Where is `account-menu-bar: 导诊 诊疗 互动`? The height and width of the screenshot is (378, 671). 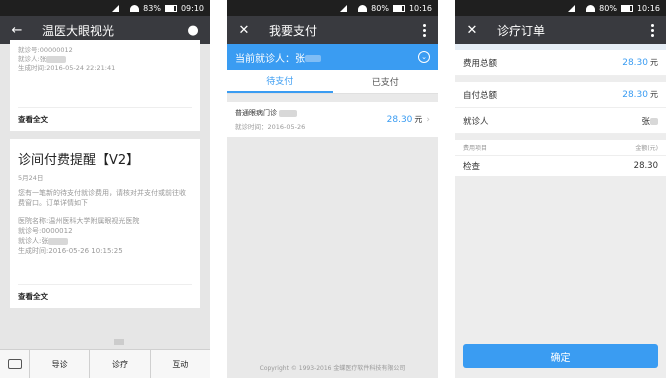 account-menu-bar: 导诊 诊疗 互动 is located at coordinates (105, 363).